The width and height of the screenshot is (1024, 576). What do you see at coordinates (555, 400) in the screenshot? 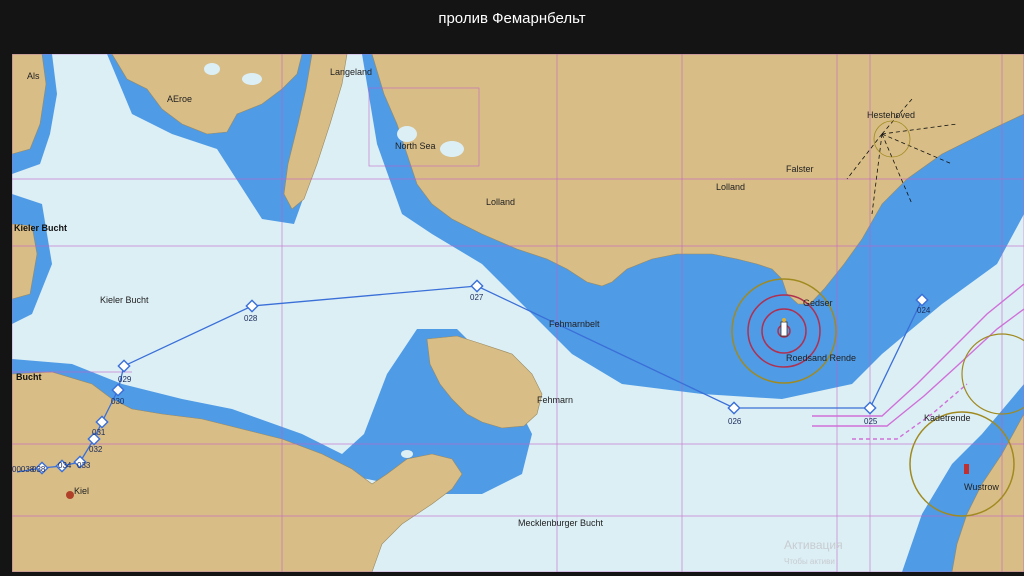
I see `label-fehmarn: Fehmarn` at bounding box center [555, 400].